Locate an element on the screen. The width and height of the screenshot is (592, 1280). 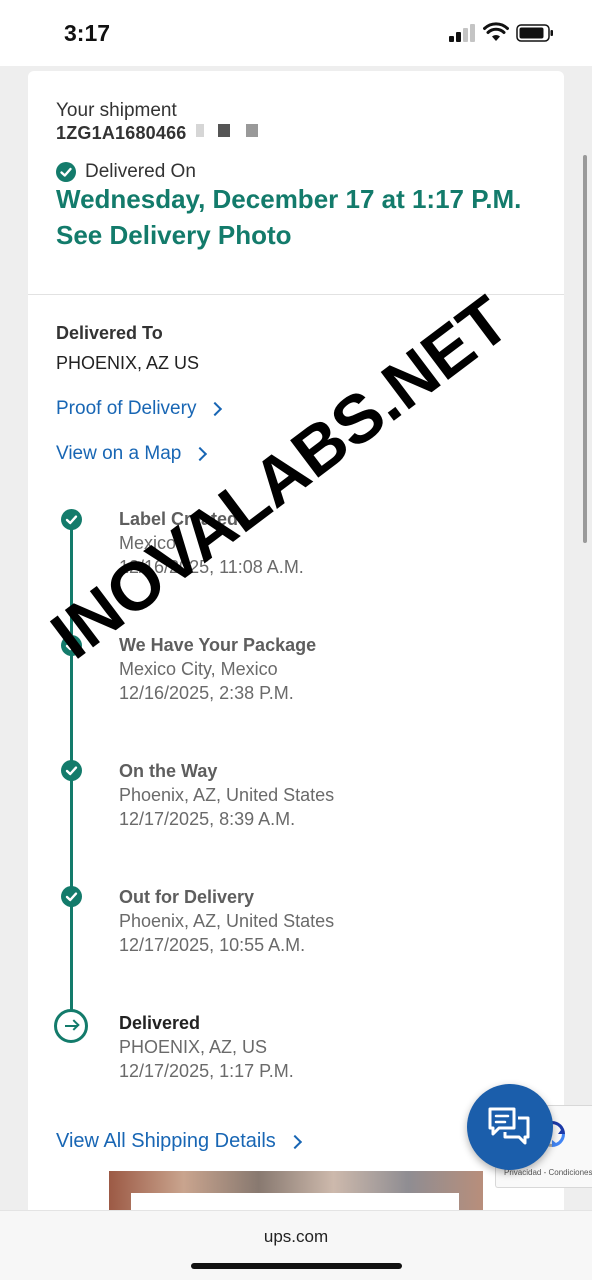
proof-of-delivery-link: Proof of Delivery is located at coordinates (139, 409).